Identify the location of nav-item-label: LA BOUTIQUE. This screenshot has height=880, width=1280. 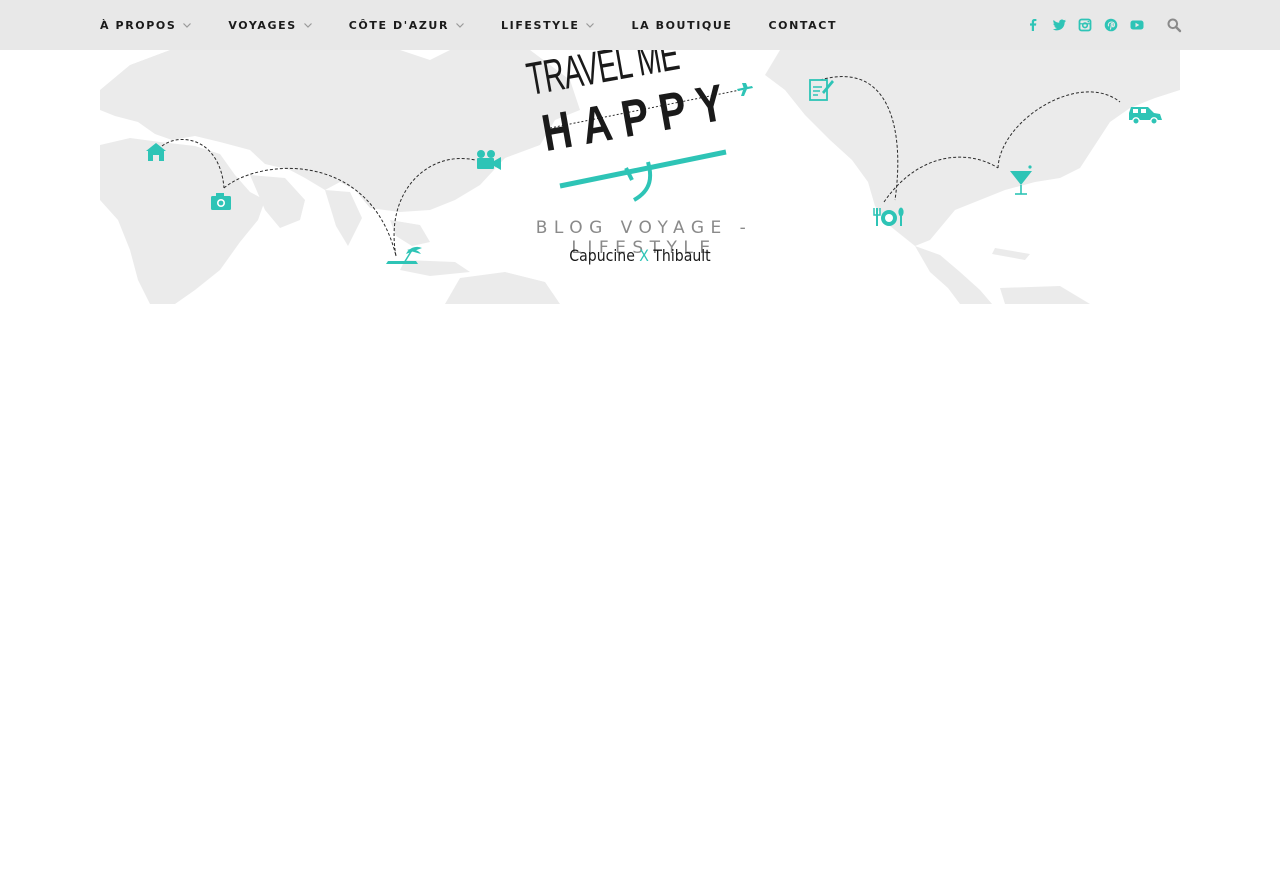
(682, 25).